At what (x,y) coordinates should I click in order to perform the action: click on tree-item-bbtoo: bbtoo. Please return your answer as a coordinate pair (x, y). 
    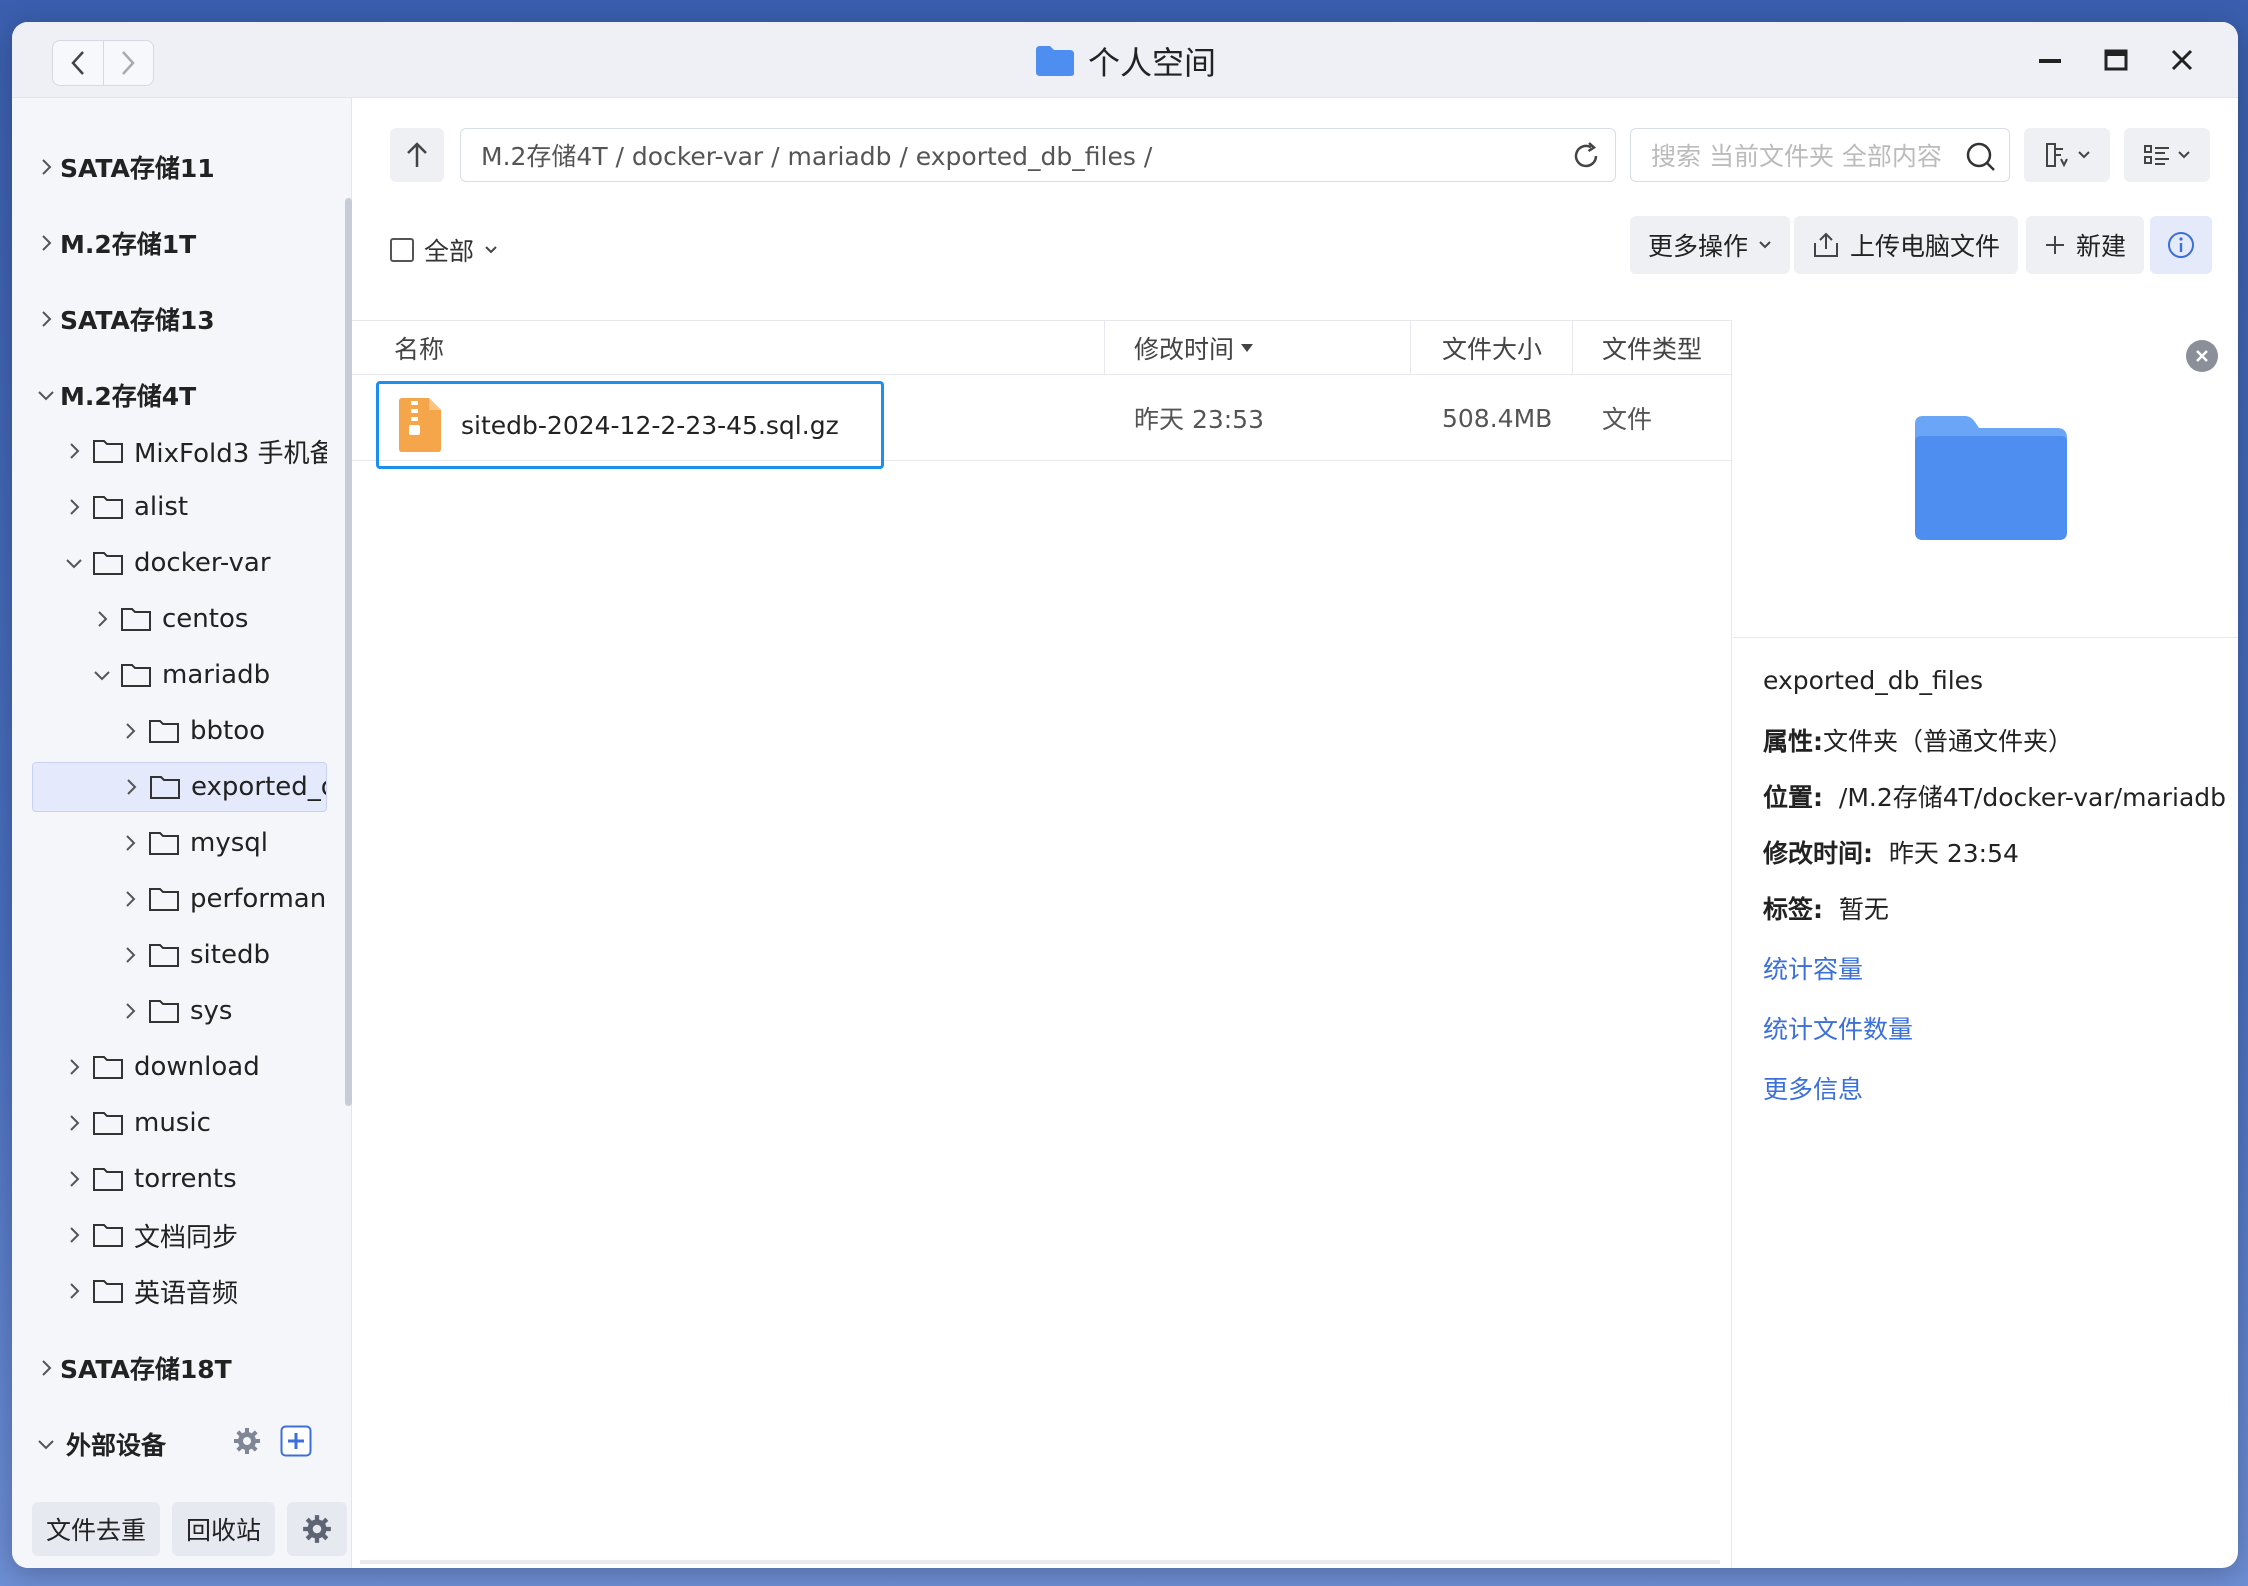
    Looking at the image, I should click on (179, 731).